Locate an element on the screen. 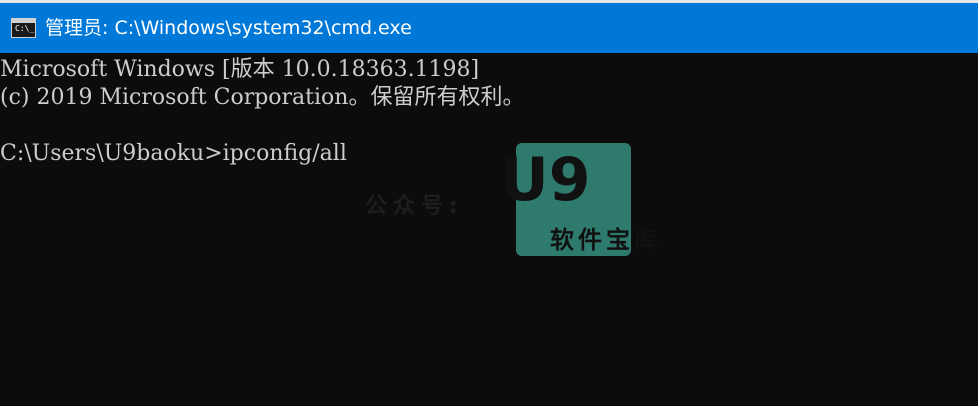 This screenshot has width=978, height=406. window-title: 管理员: C:\Windows\system32\cmd.exe is located at coordinates (228, 28).